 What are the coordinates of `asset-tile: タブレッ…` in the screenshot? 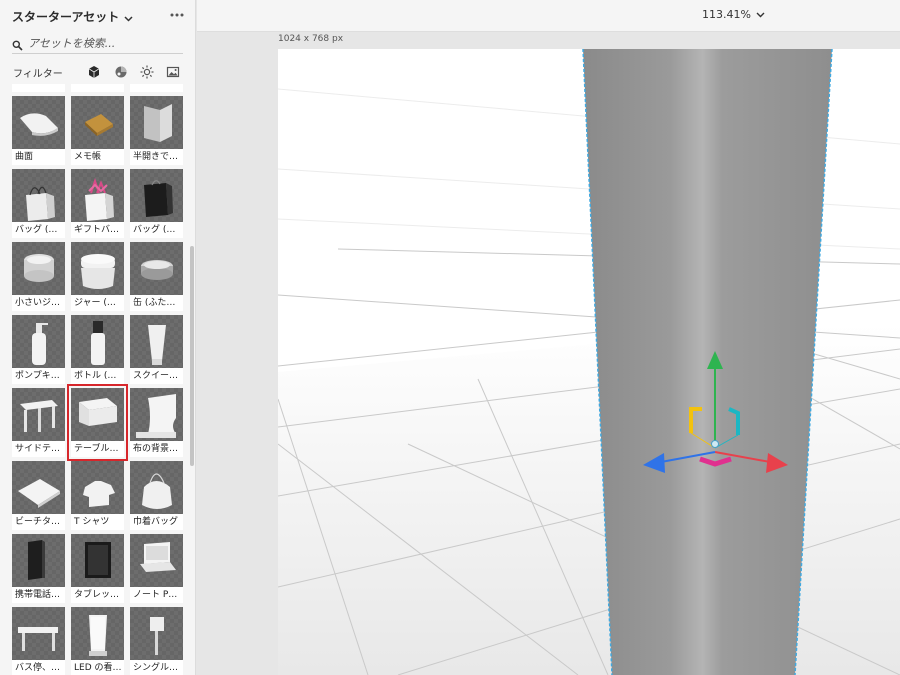 It's located at (97, 568).